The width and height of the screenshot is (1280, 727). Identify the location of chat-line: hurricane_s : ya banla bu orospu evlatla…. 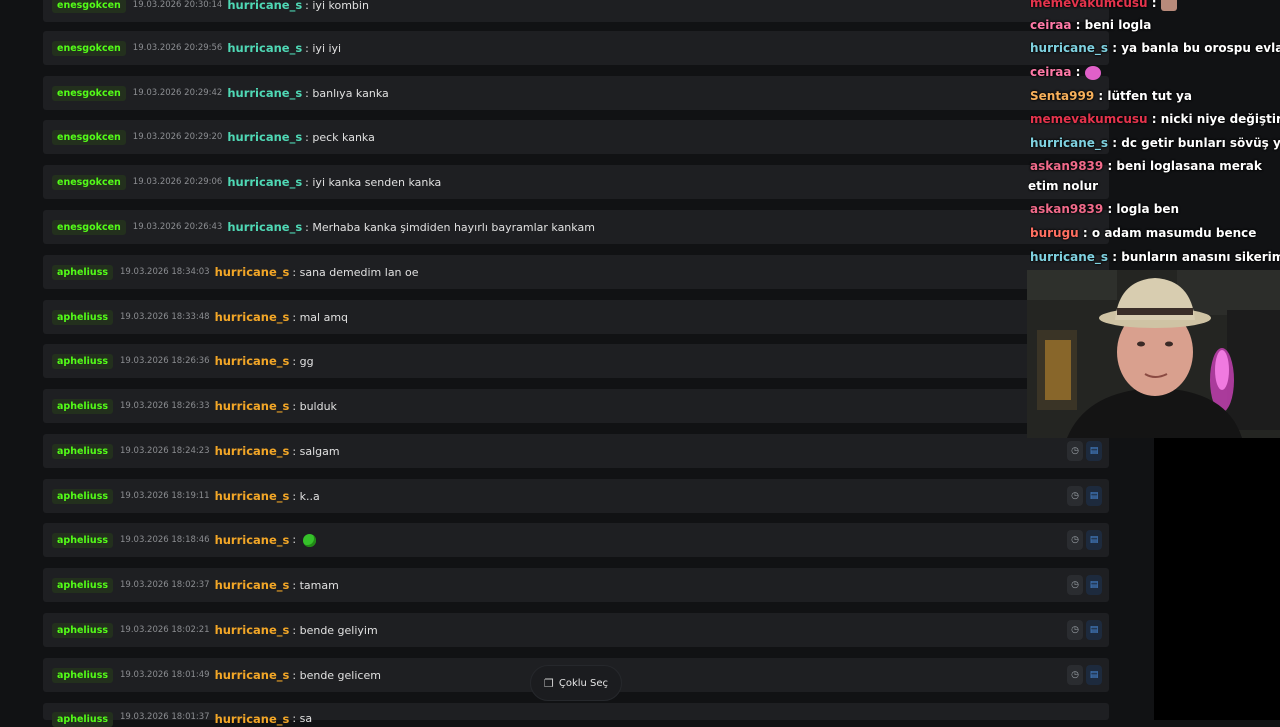
(1155, 48).